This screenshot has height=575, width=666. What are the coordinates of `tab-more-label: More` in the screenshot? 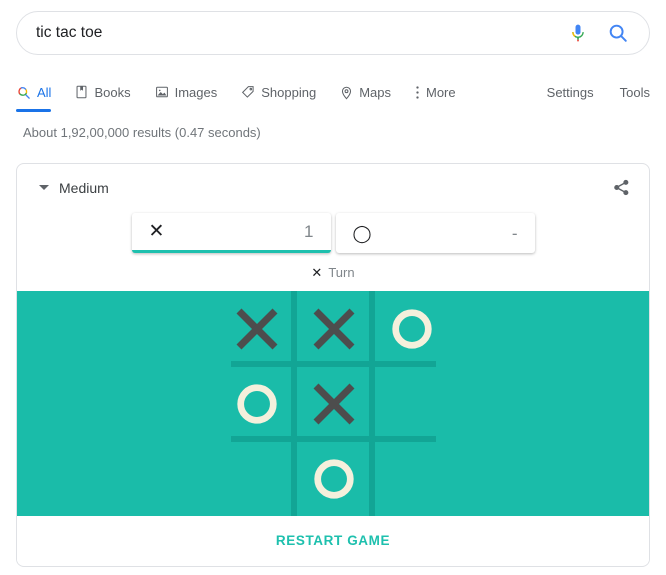 It's located at (440, 92).